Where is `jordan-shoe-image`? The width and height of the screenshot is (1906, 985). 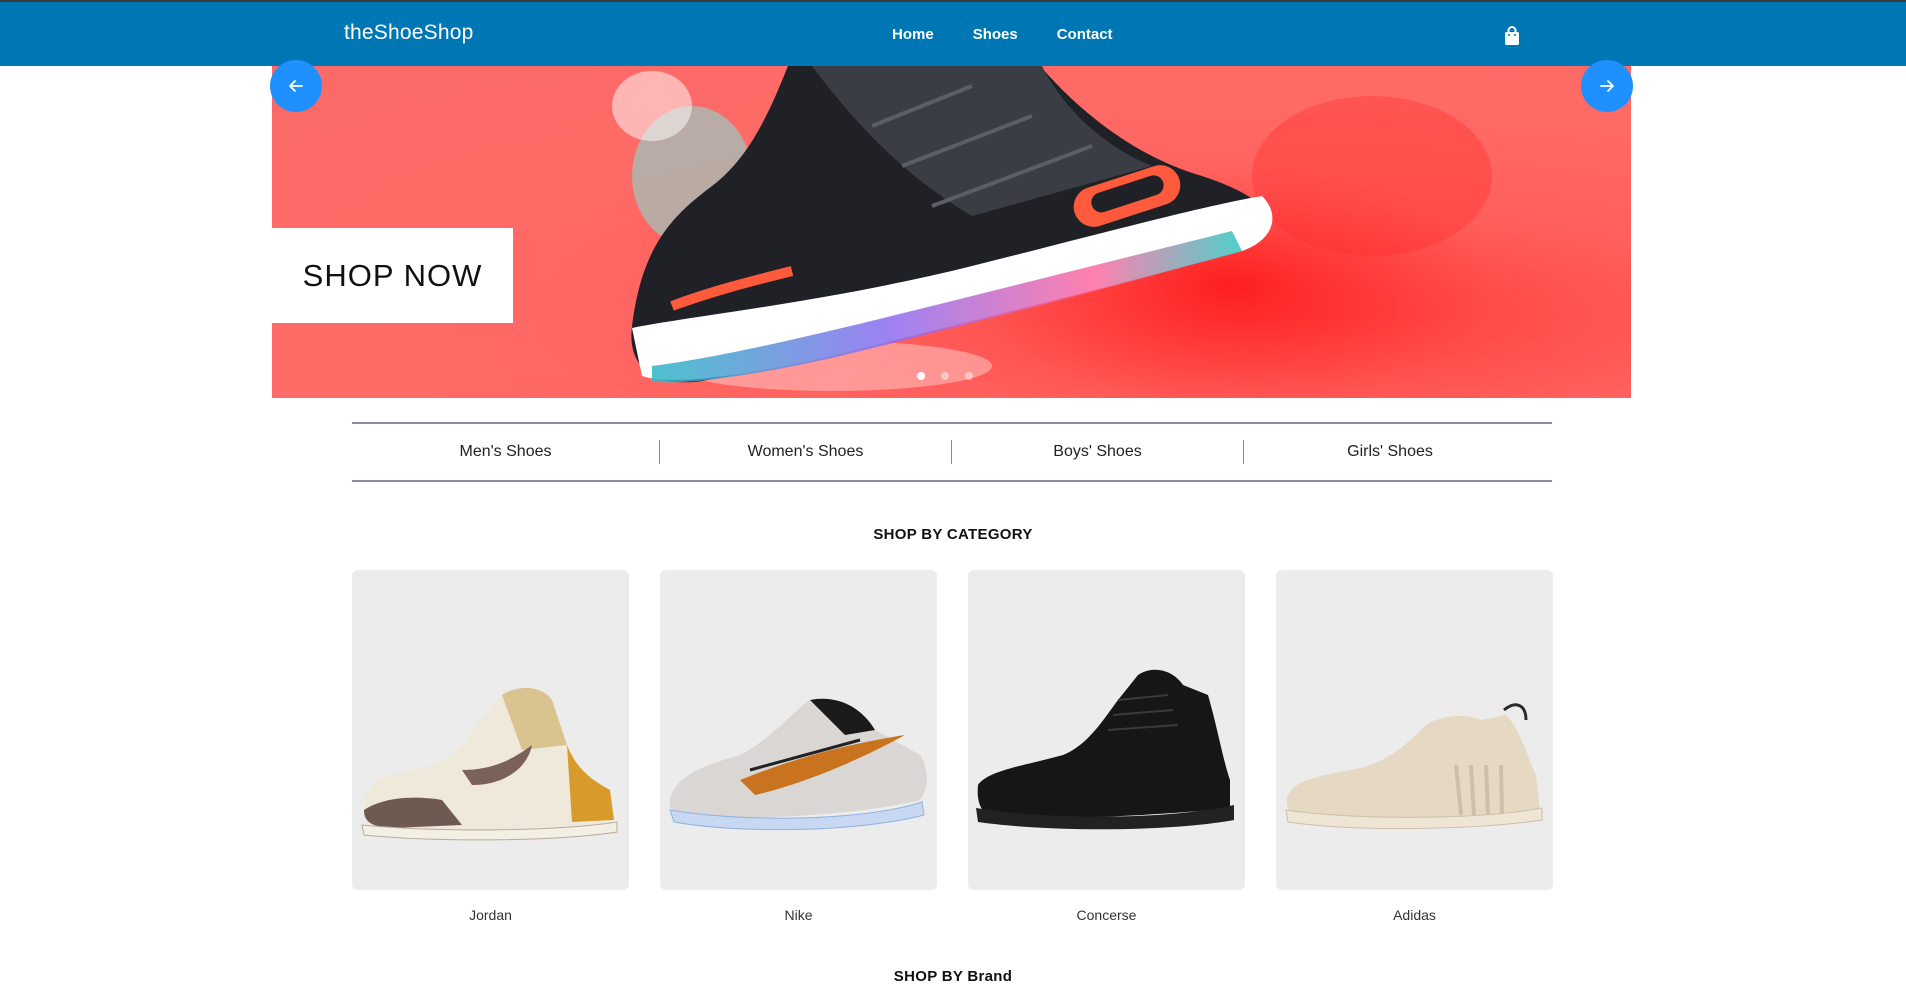
jordan-shoe-image is located at coordinates (489, 764).